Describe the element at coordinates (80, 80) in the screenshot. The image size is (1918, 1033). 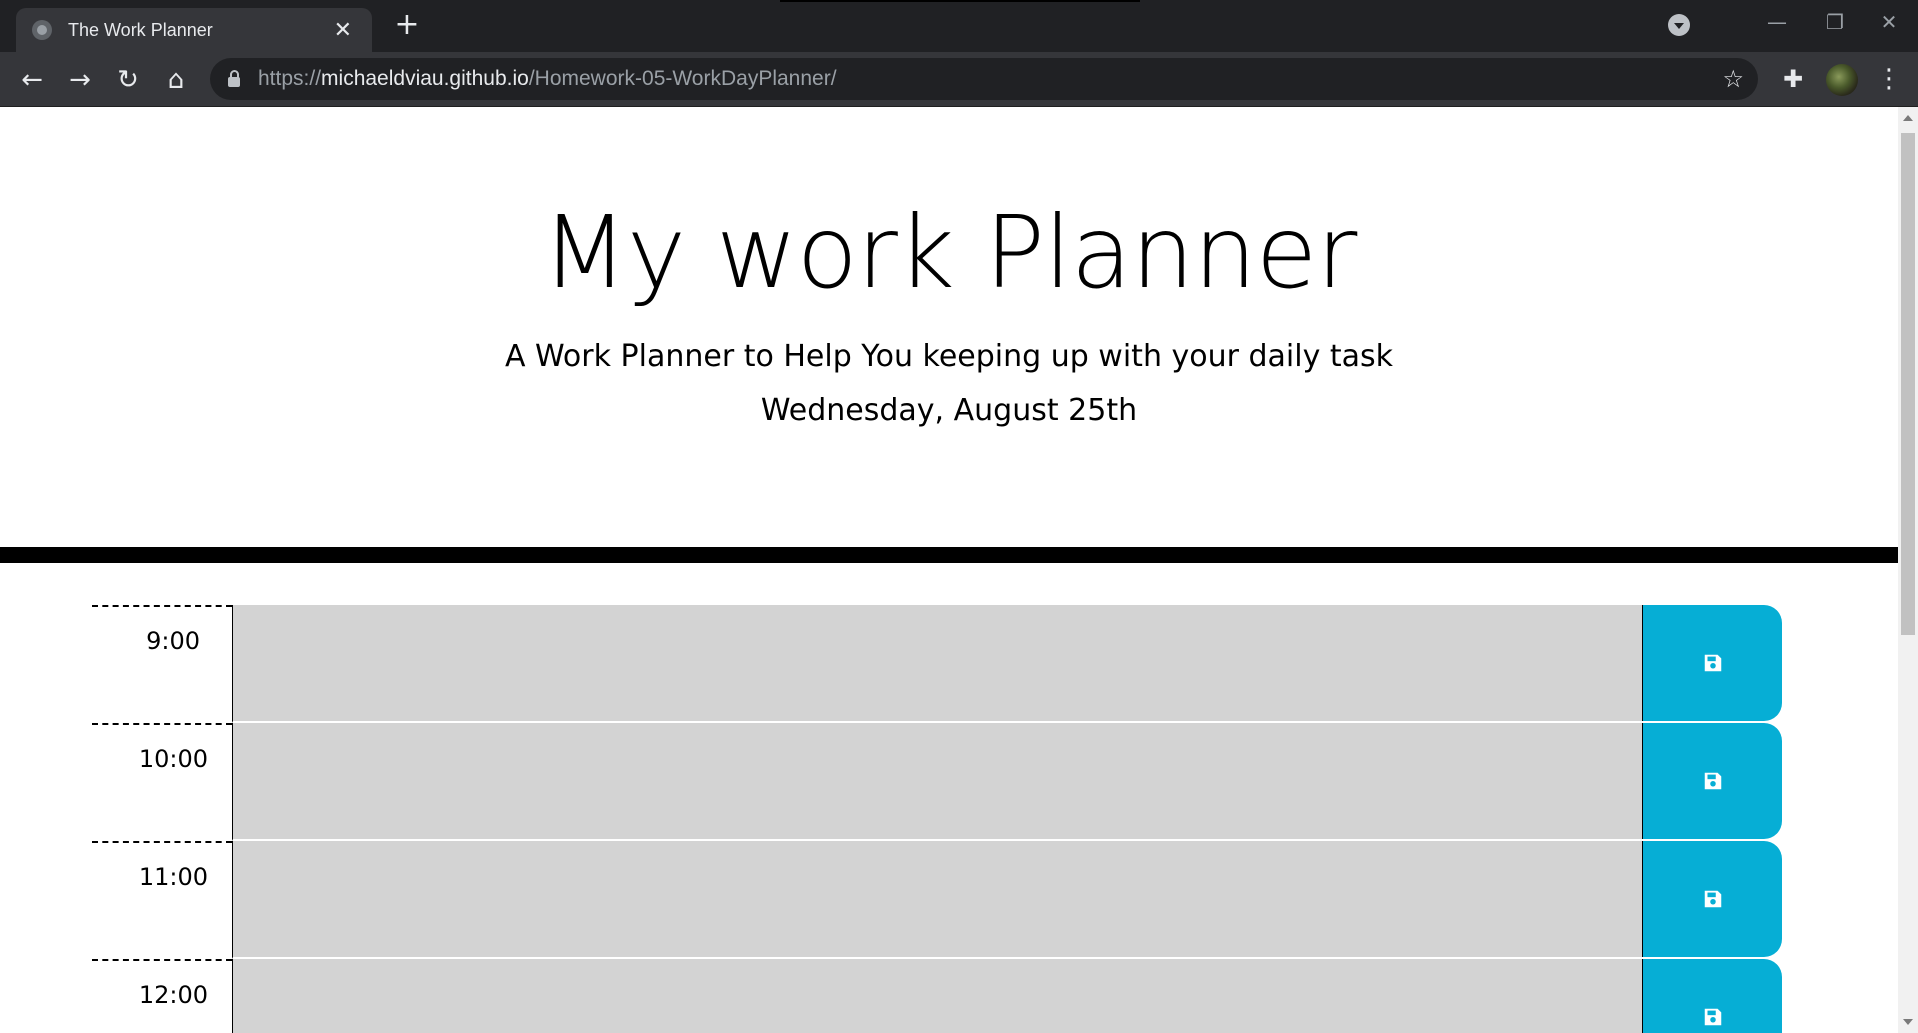
I see `forward-icon: →` at that location.